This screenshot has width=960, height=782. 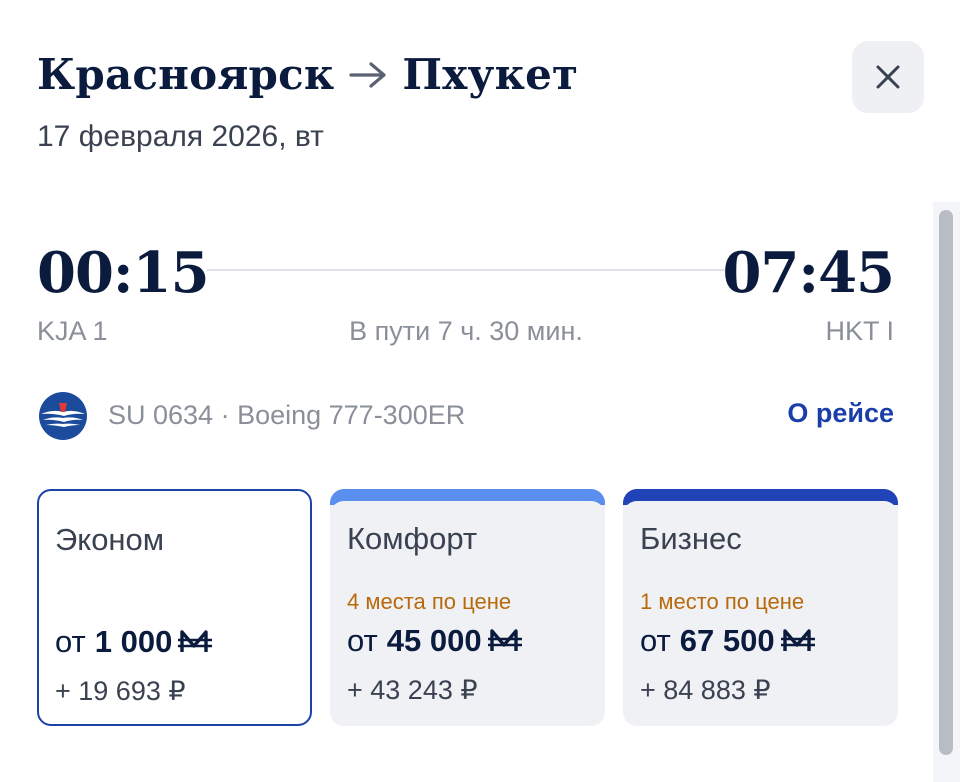 I want to click on destination-city: Пхукет, so click(x=490, y=74).